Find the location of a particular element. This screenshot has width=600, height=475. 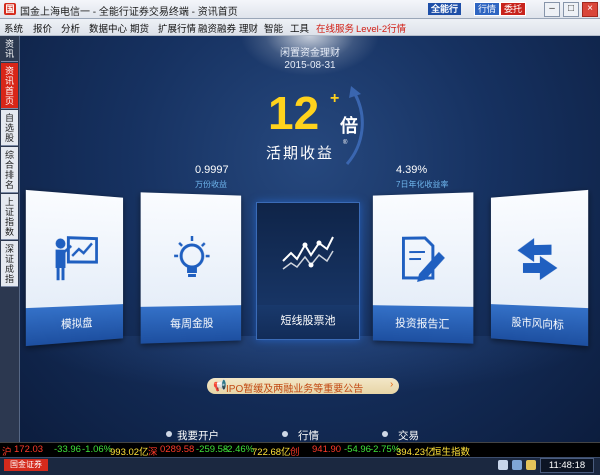

cy-index: 941.90 is located at coordinates (326, 449).